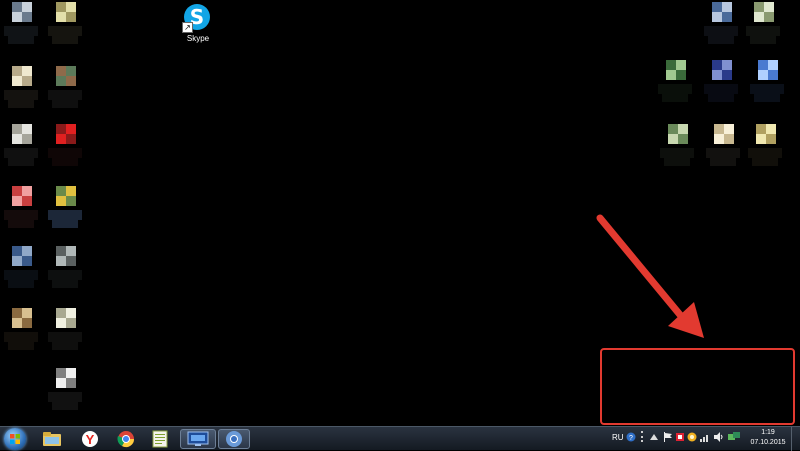  I want to click on svg-text: Y, so click(90, 439).